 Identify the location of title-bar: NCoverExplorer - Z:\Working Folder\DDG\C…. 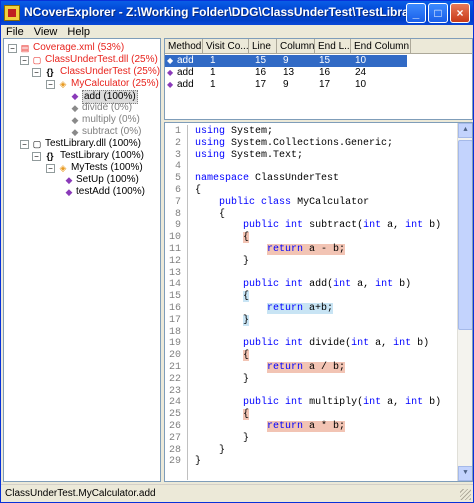
(237, 13).